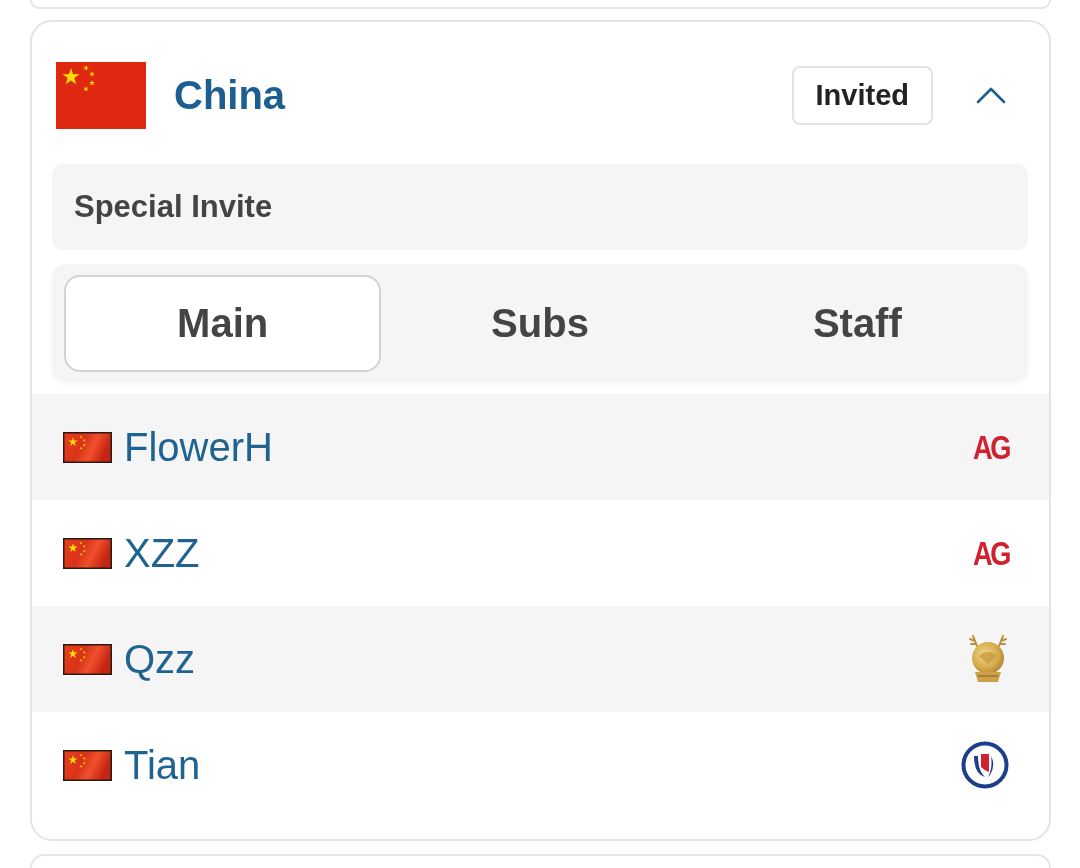  What do you see at coordinates (230, 95) in the screenshot?
I see `country-name: China` at bounding box center [230, 95].